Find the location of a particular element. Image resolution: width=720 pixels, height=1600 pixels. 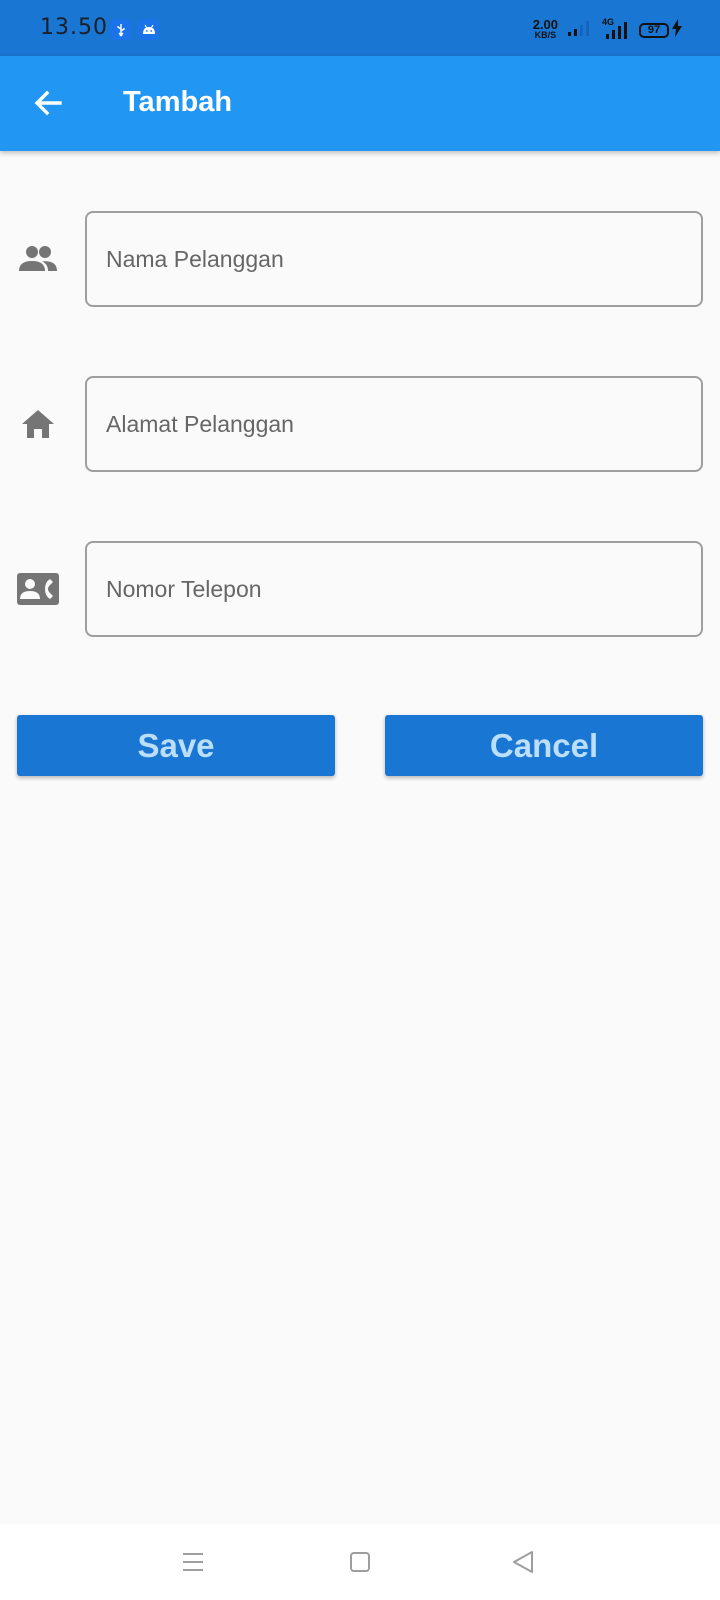

page-title: Tambah is located at coordinates (178, 102).